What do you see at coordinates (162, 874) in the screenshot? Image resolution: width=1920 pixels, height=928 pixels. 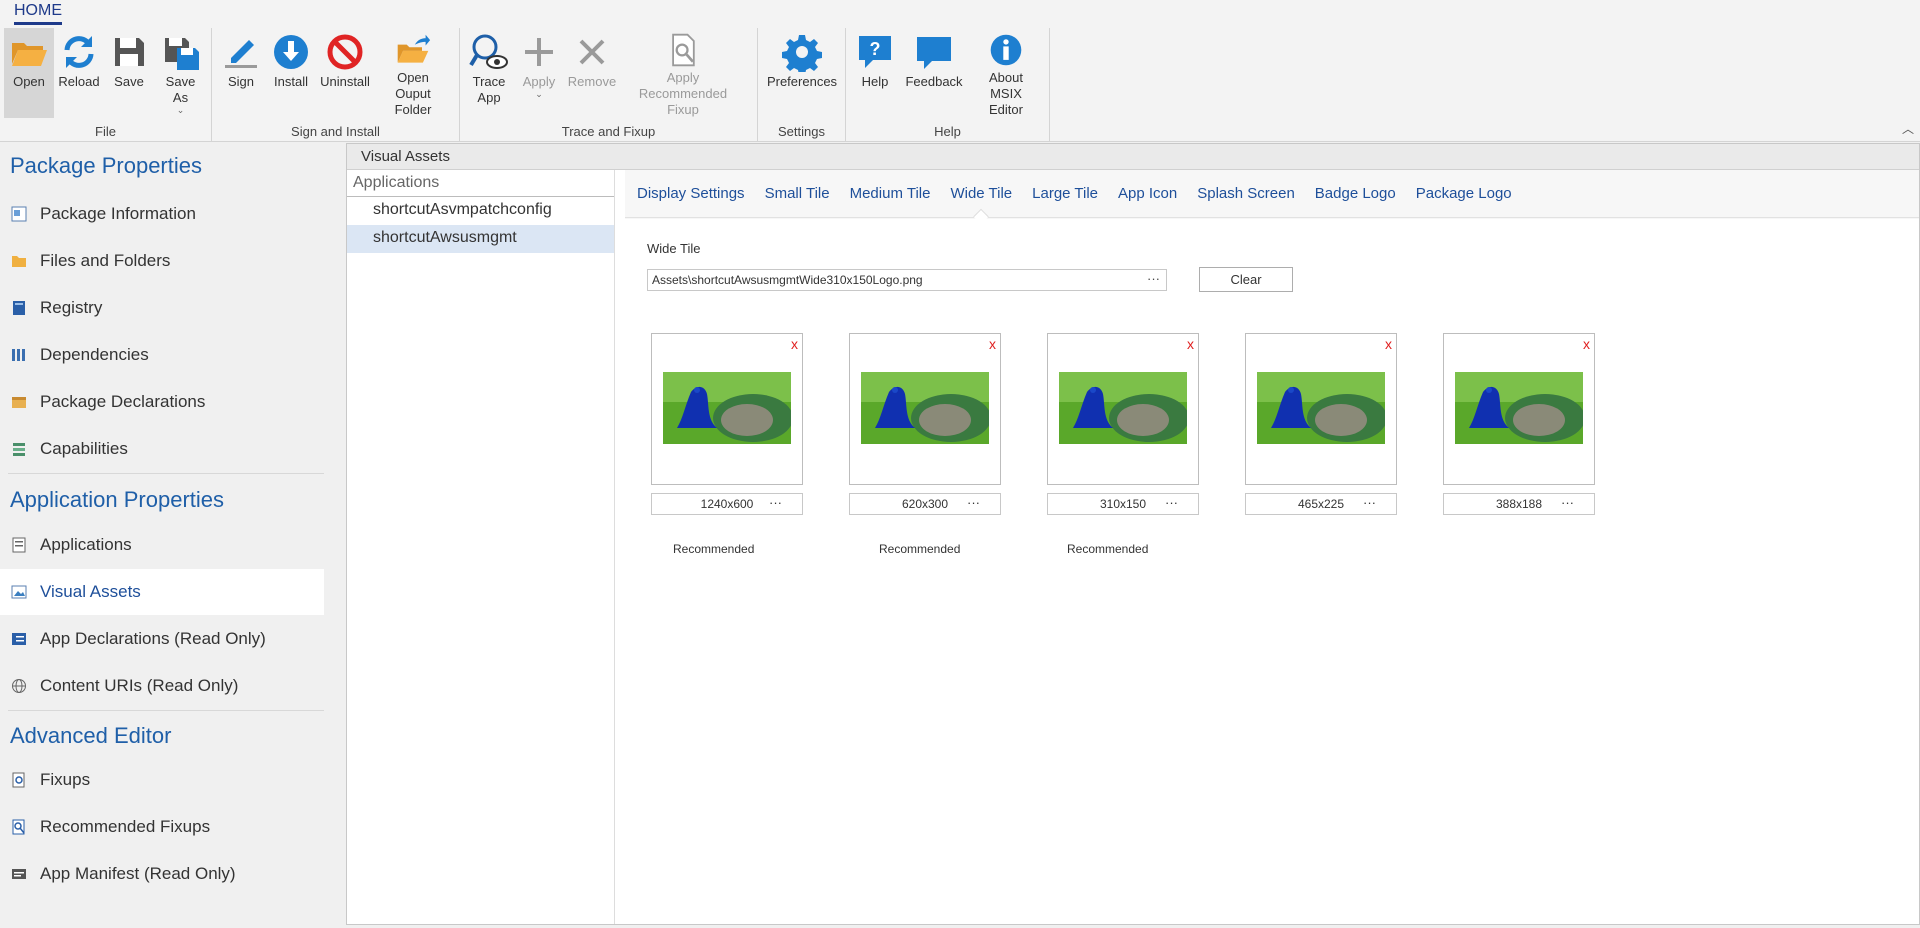 I see `nav-item-app-manifest: App Manifest (Read Only)` at bounding box center [162, 874].